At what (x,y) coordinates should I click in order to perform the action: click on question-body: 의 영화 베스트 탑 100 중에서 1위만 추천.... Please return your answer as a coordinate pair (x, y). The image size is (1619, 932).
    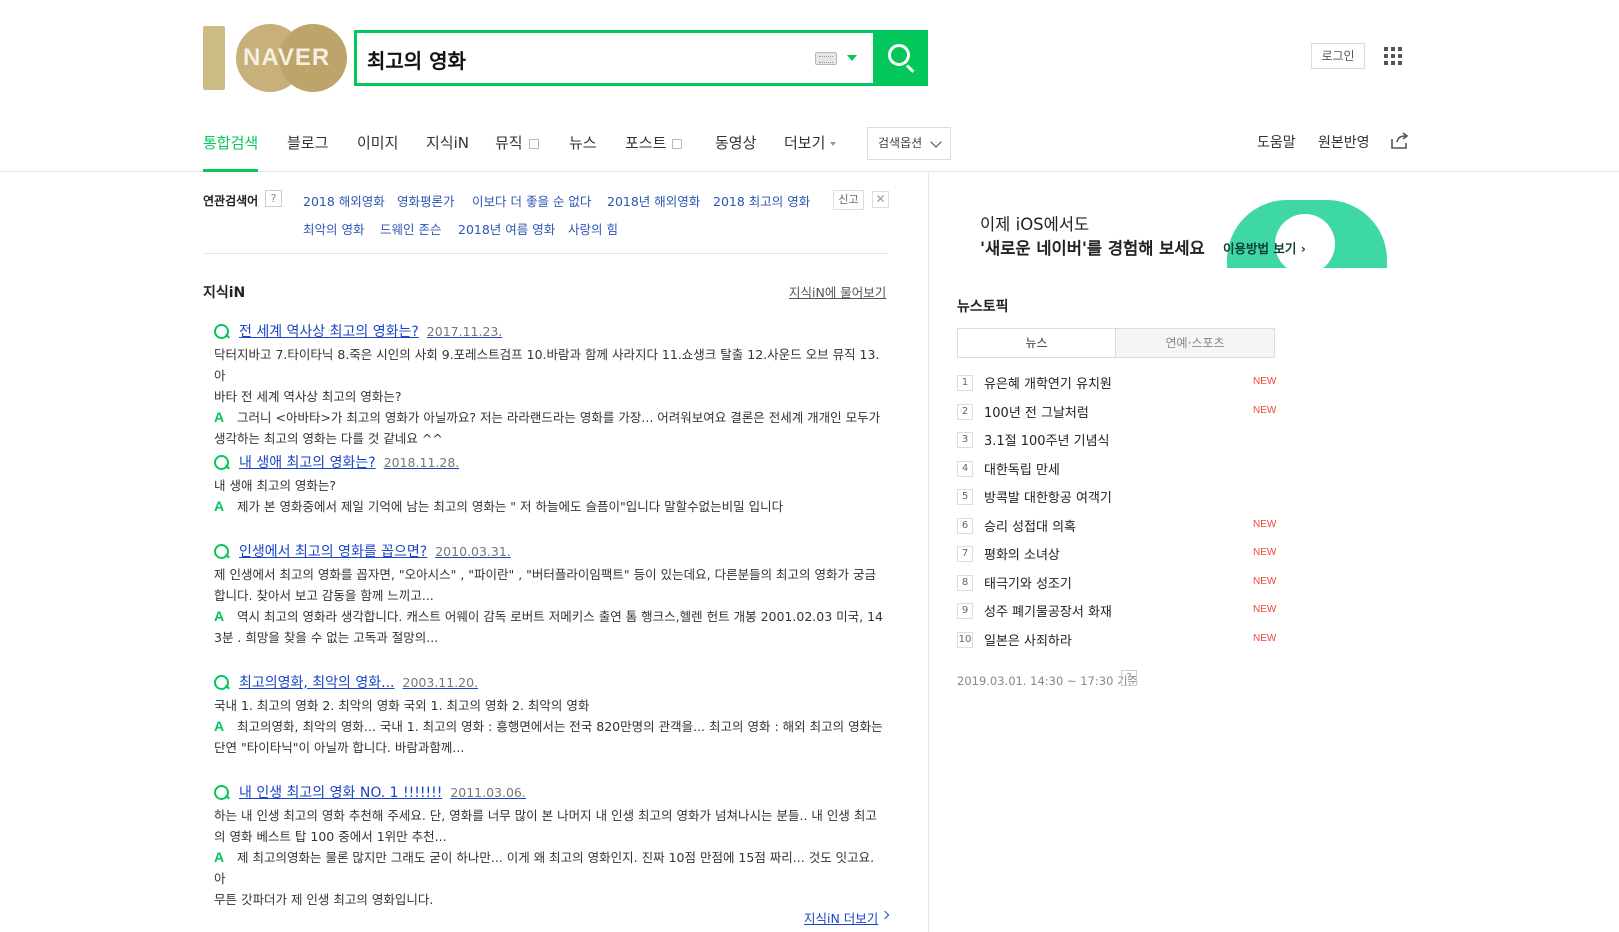
    Looking at the image, I should click on (330, 836).